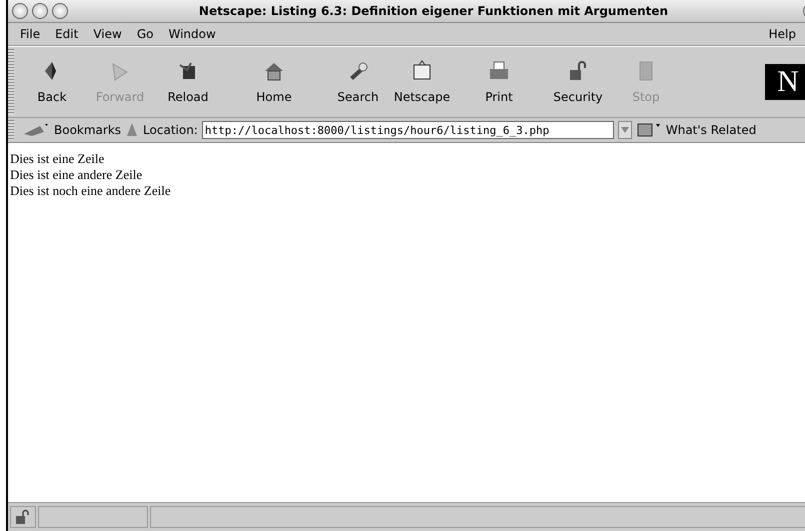 The width and height of the screenshot is (805, 531). What do you see at coordinates (36, 130) in the screenshot?
I see `bookmark-icon` at bounding box center [36, 130].